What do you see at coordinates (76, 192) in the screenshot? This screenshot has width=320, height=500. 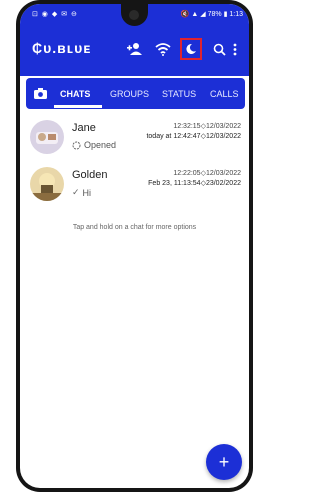 I see `sent-check-icon: ✓` at bounding box center [76, 192].